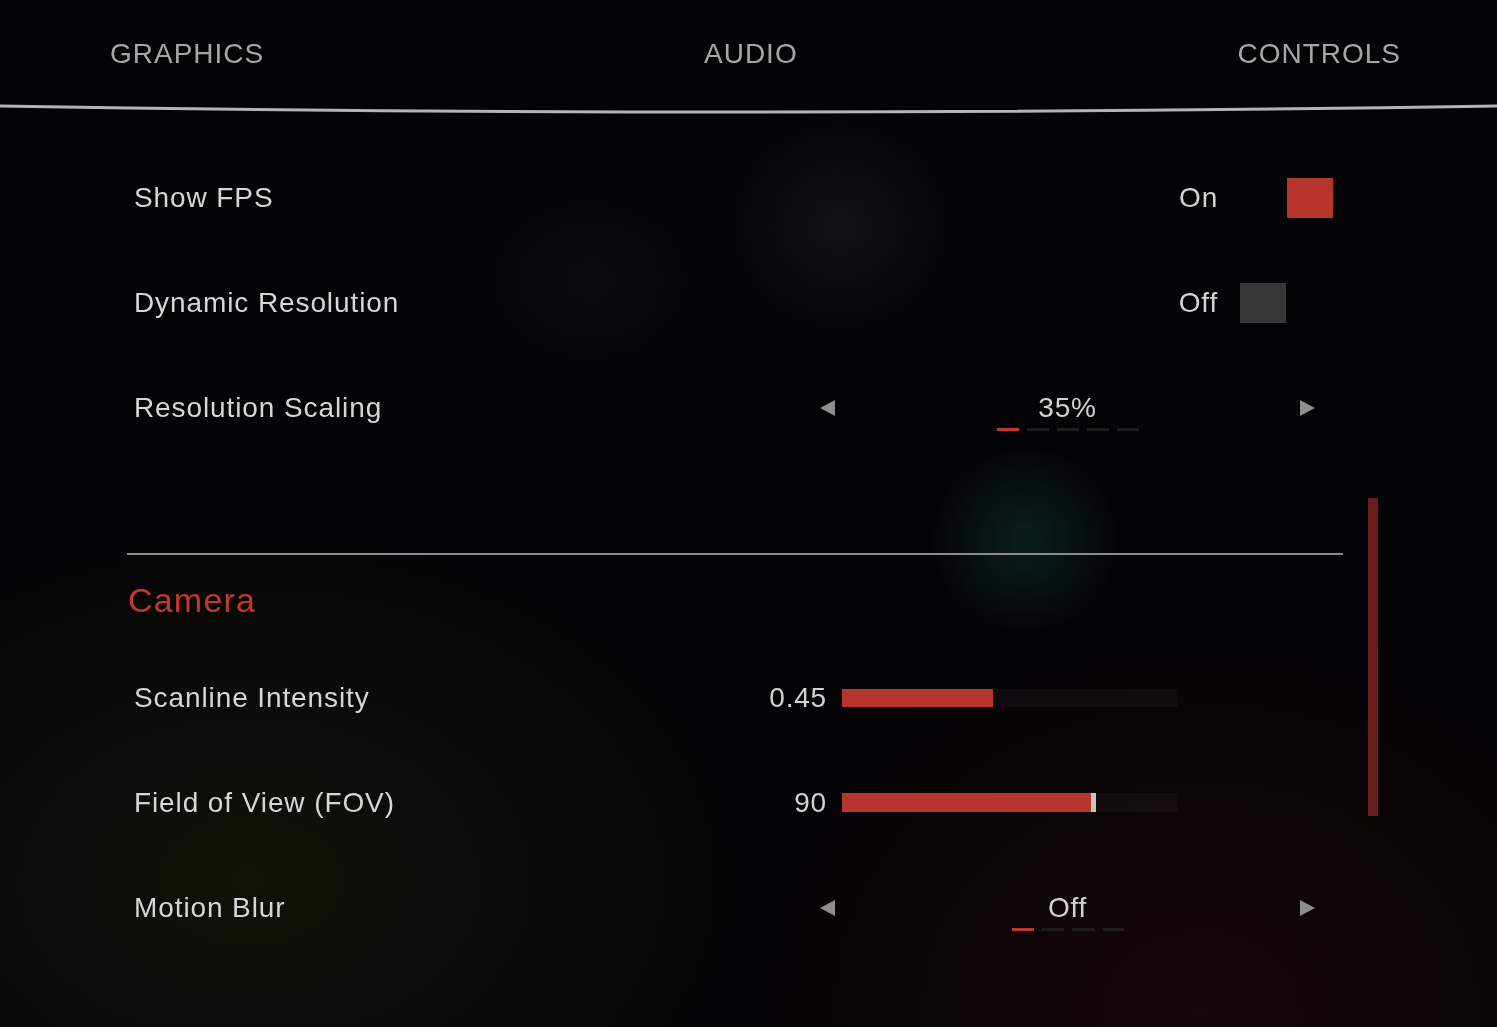 This screenshot has width=1497, height=1027. I want to click on slider-handle, so click(1093, 802).